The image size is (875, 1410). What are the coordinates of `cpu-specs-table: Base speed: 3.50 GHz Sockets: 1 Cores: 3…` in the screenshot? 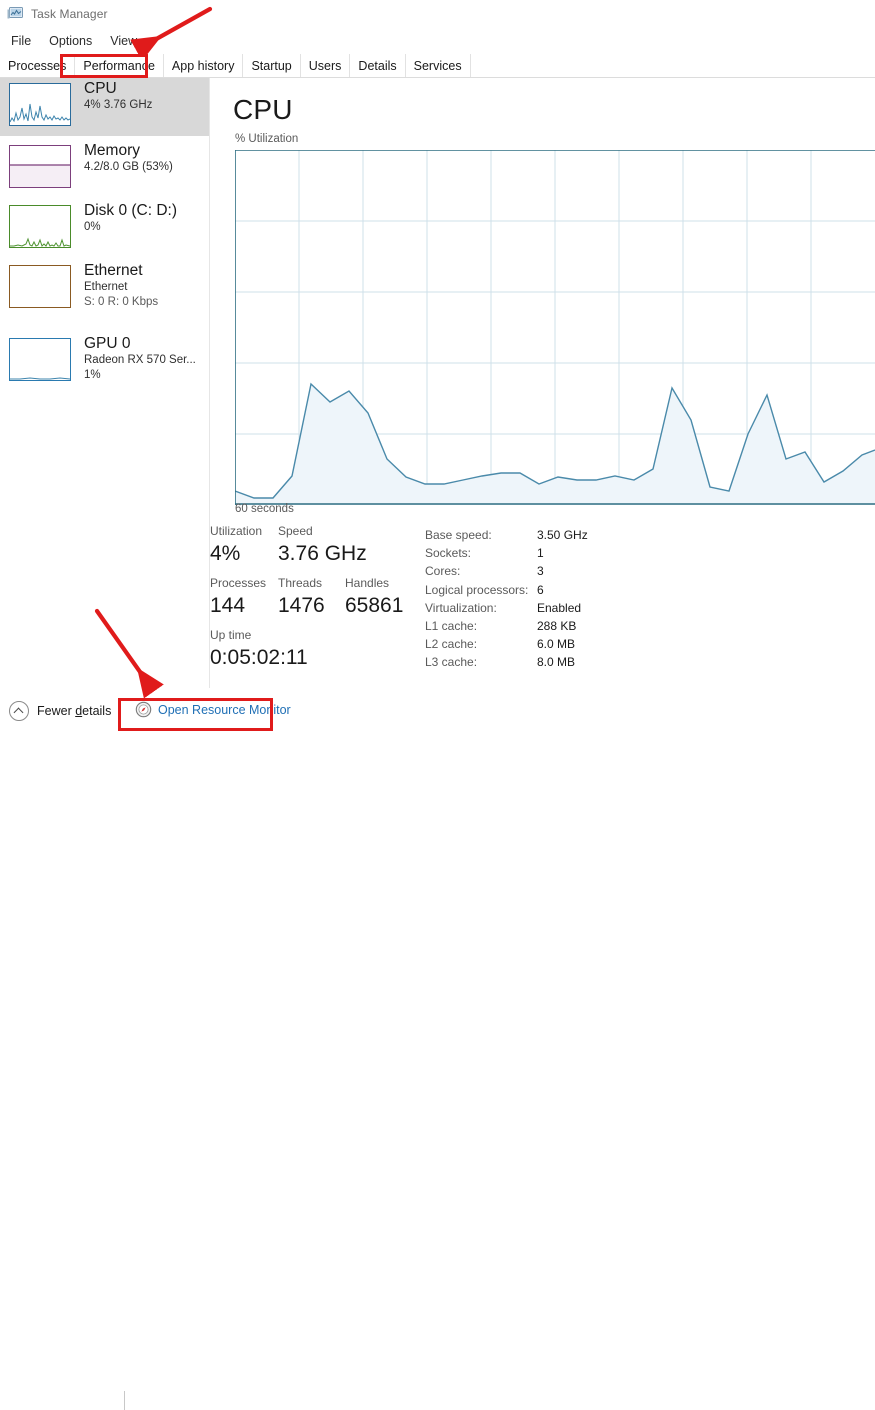 It's located at (575, 599).